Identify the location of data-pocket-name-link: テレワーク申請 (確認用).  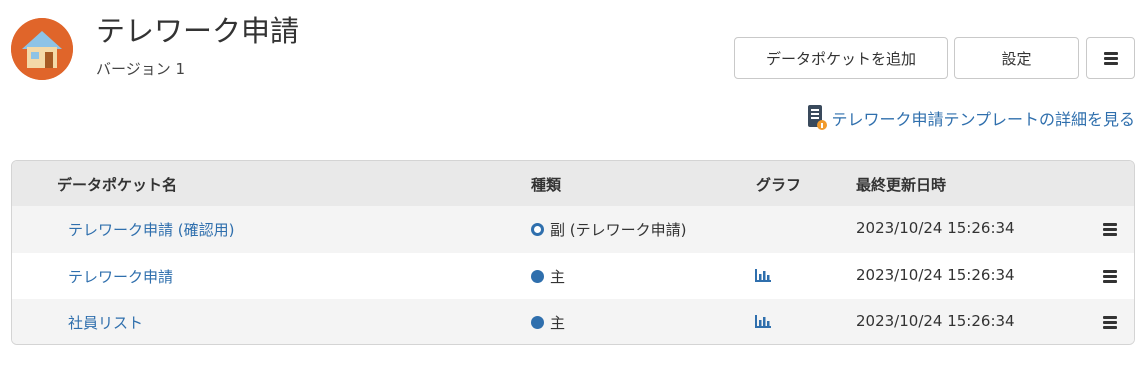
(151, 229).